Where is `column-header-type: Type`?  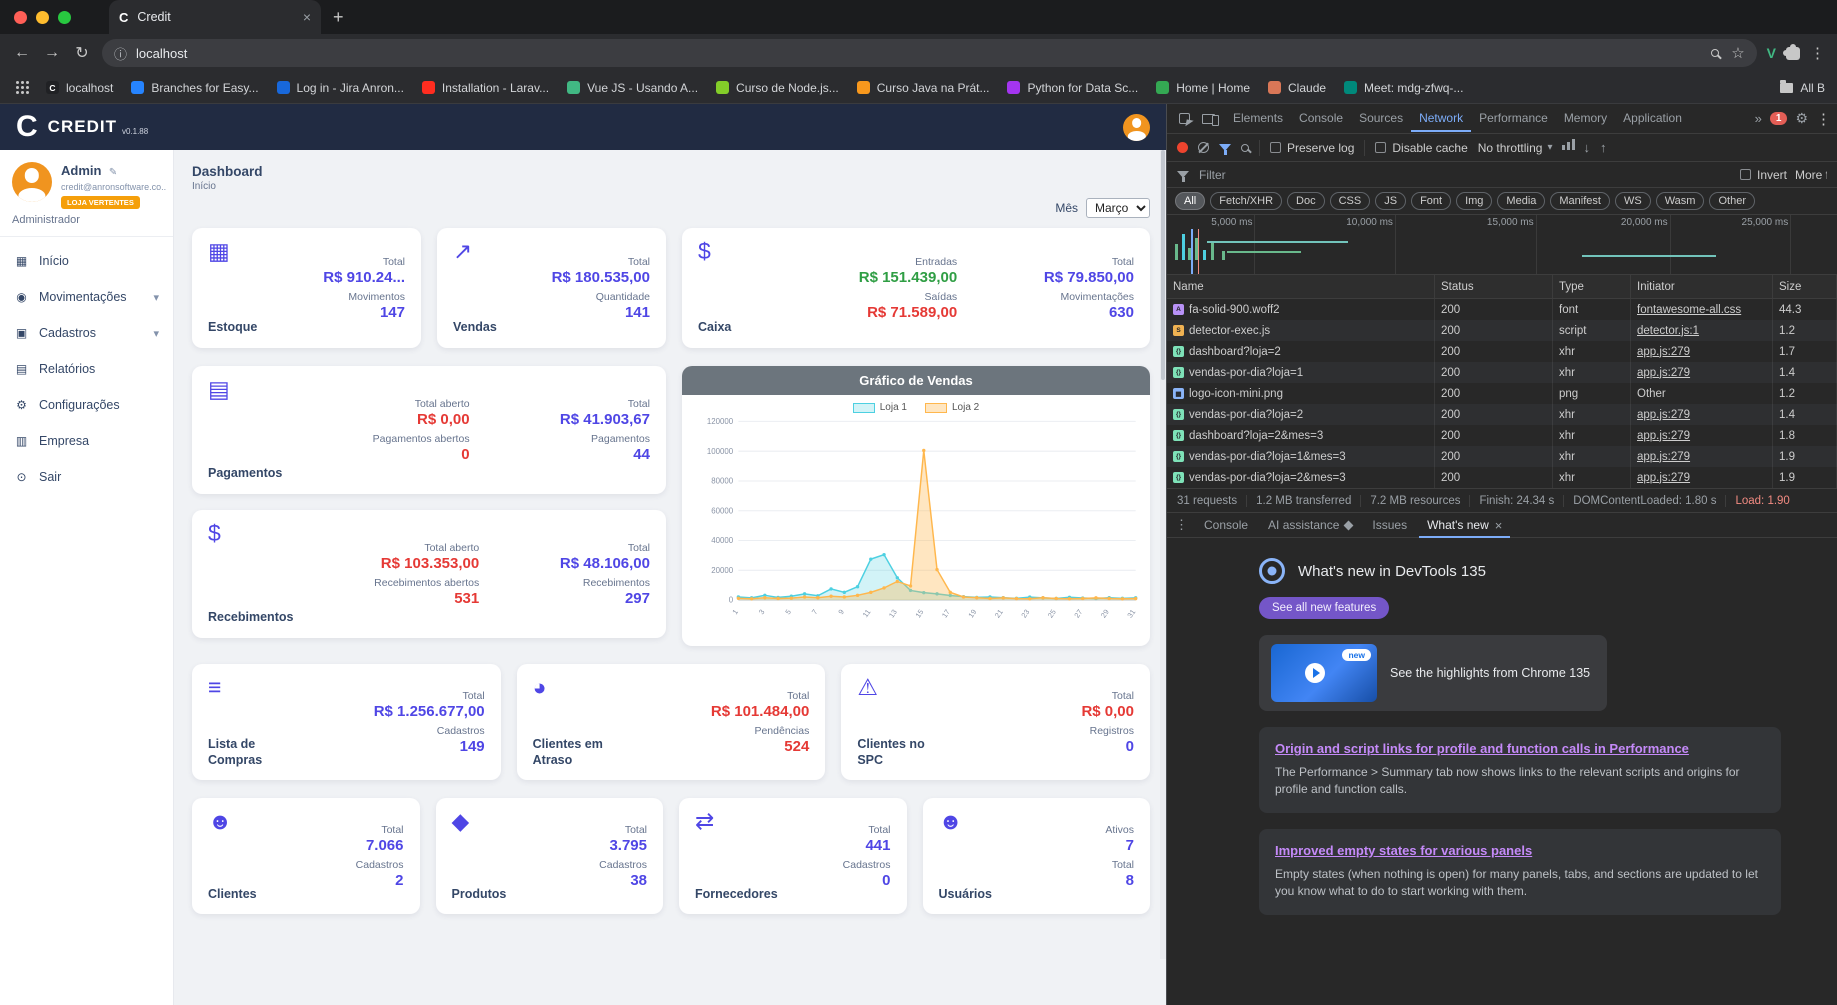 column-header-type: Type is located at coordinates (1592, 286).